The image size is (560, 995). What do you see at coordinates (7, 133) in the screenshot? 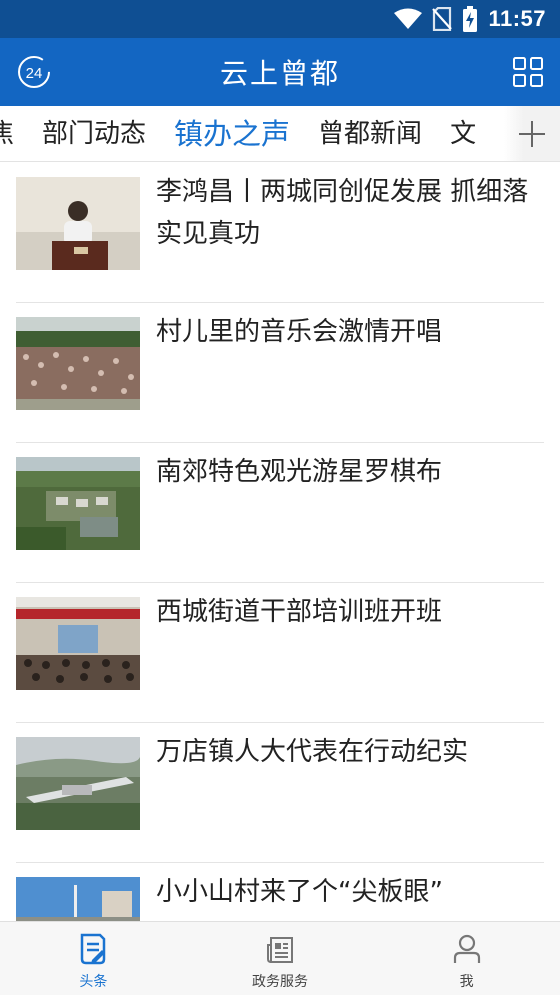
I see `tab-focus: 焦` at bounding box center [7, 133].